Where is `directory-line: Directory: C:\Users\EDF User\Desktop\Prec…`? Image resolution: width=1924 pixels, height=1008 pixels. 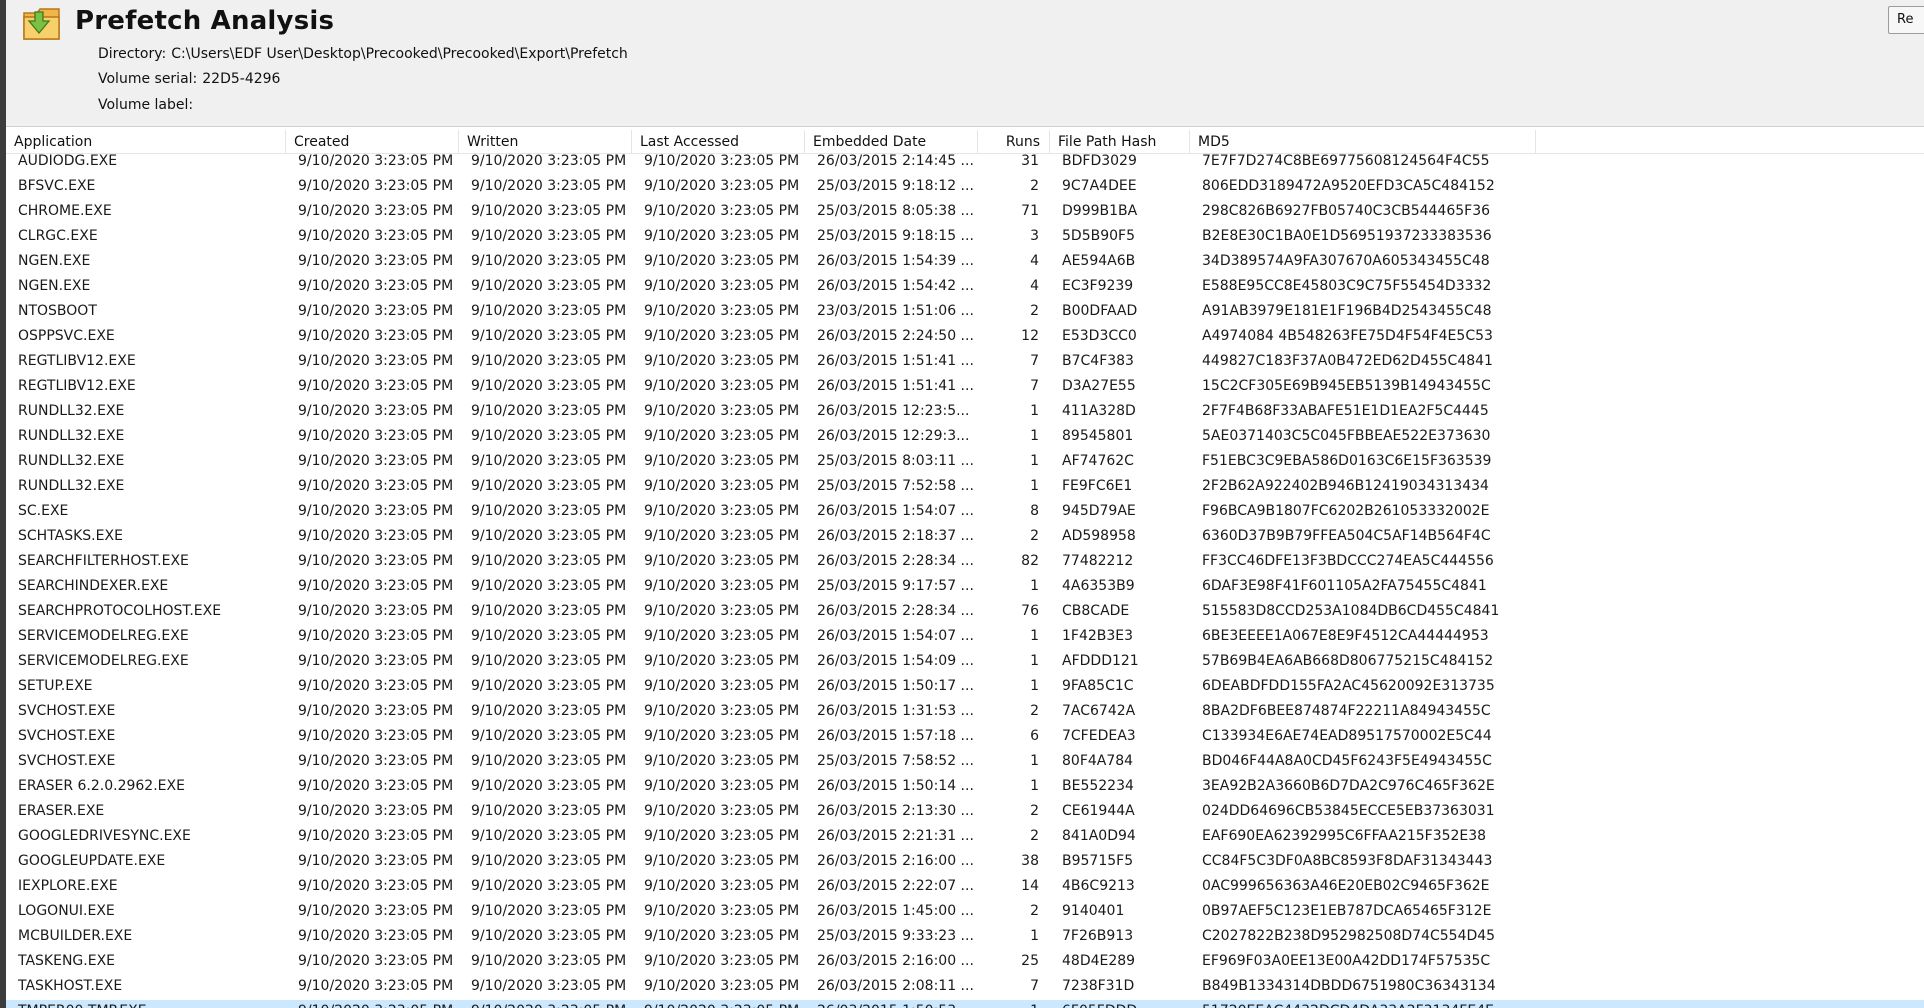 directory-line: Directory: C:\Users\EDF User\Desktop\Prec… is located at coordinates (363, 54).